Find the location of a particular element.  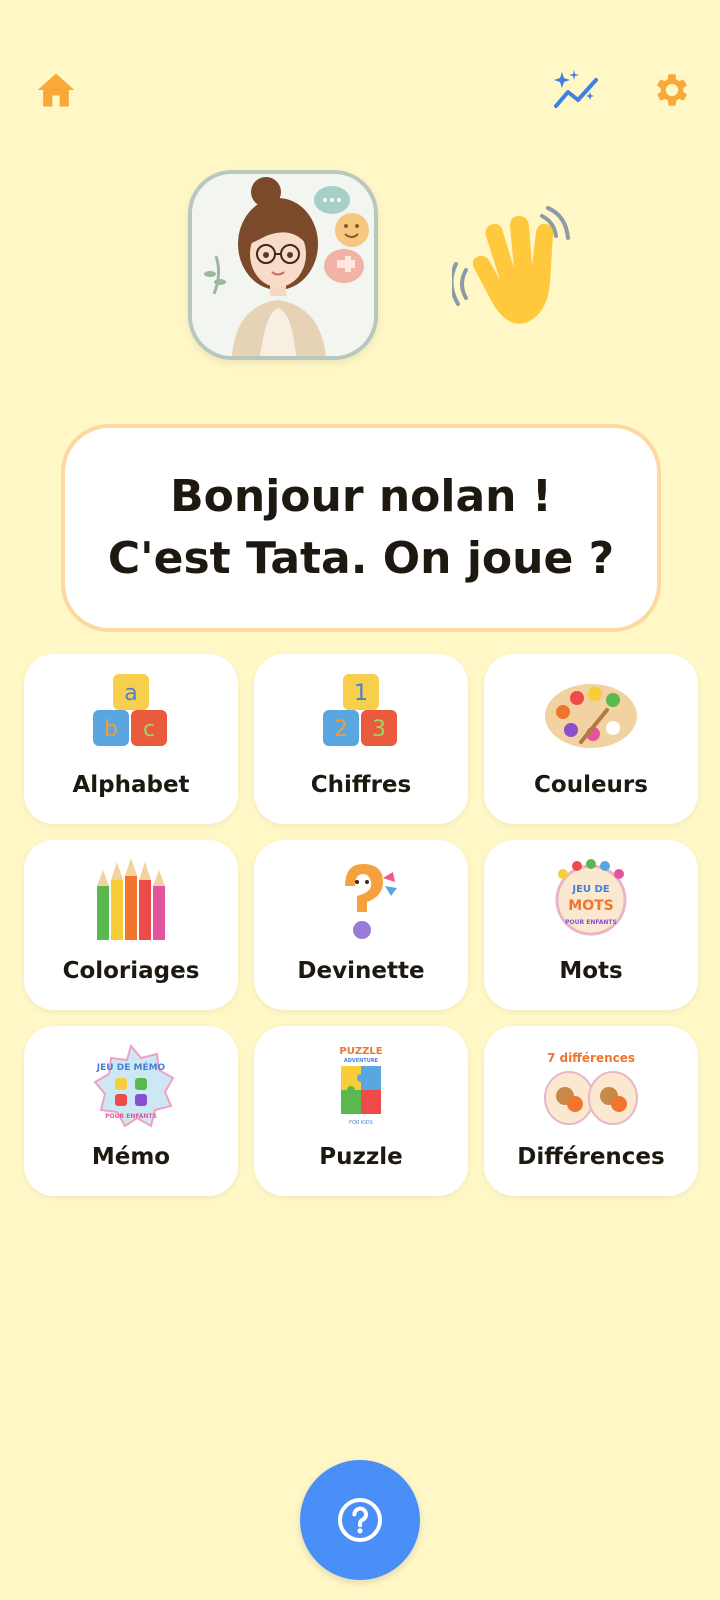

mots-logo-line2: MOTS is located at coordinates (590, 906).